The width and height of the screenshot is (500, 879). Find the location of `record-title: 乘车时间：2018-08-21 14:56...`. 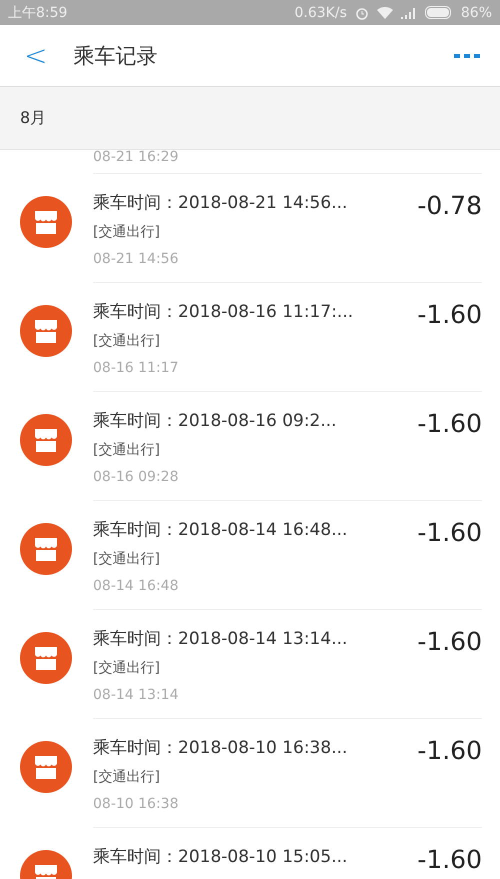

record-title: 乘车时间：2018-08-21 14:56... is located at coordinates (220, 203).